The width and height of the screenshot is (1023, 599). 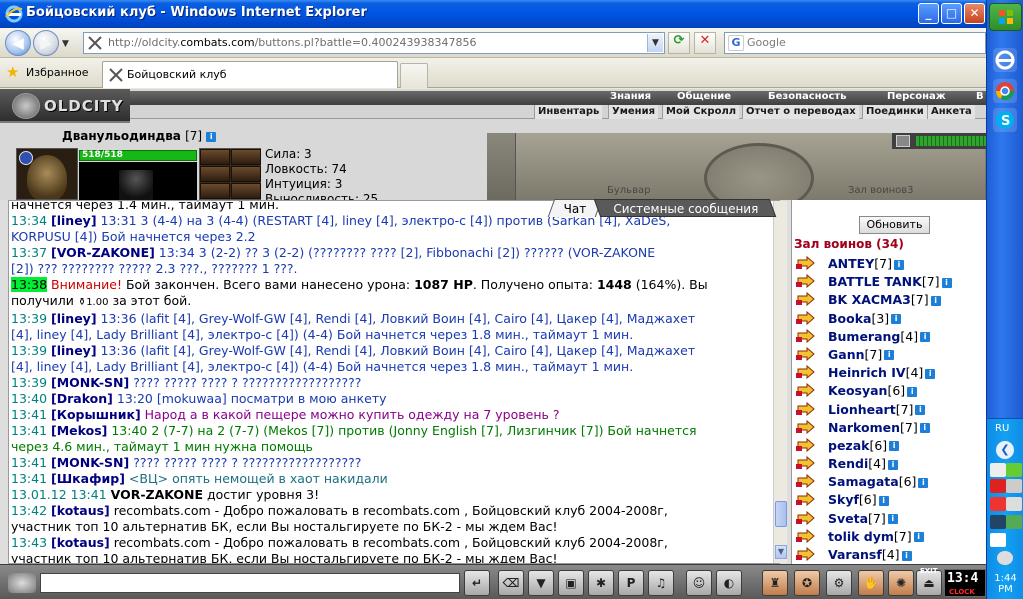 I want to click on player-row: Narkomen[7] i, so click(x=891, y=428).